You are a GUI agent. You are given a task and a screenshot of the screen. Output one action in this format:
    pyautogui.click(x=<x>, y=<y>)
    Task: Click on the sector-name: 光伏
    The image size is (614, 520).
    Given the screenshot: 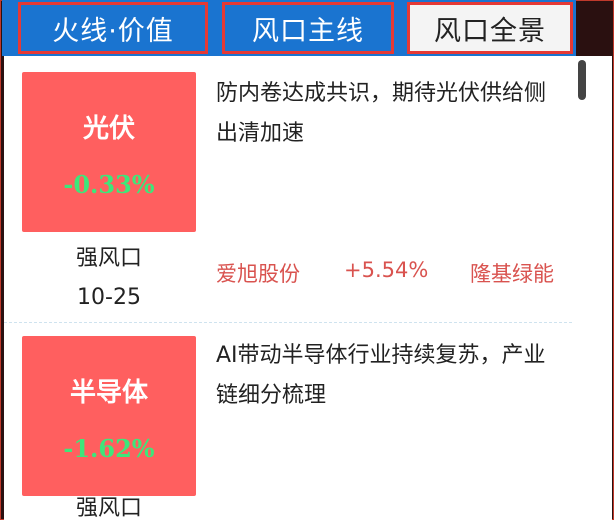 What is the action you would take?
    pyautogui.click(x=108, y=129)
    